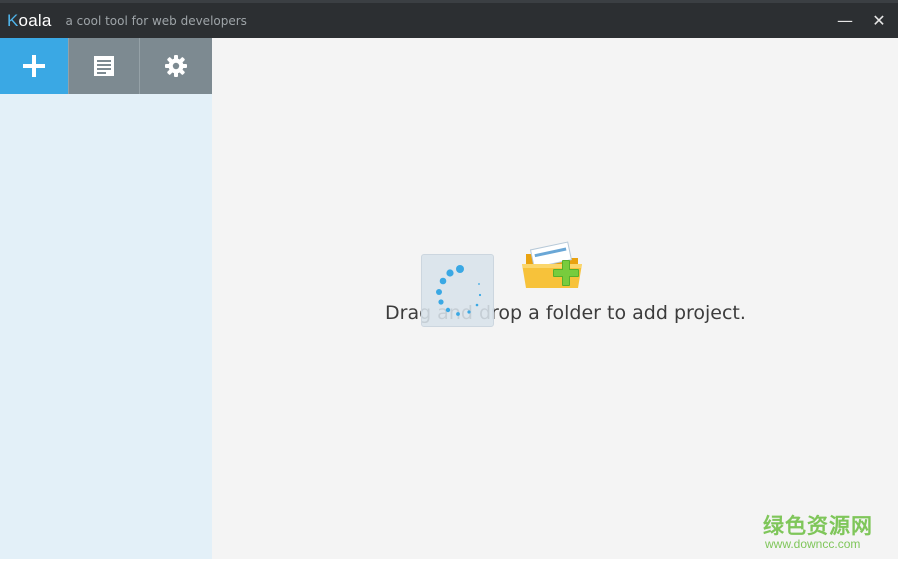 The width and height of the screenshot is (898, 563). Describe the element at coordinates (29, 20) in the screenshot. I see `app-logo: Koala` at that location.